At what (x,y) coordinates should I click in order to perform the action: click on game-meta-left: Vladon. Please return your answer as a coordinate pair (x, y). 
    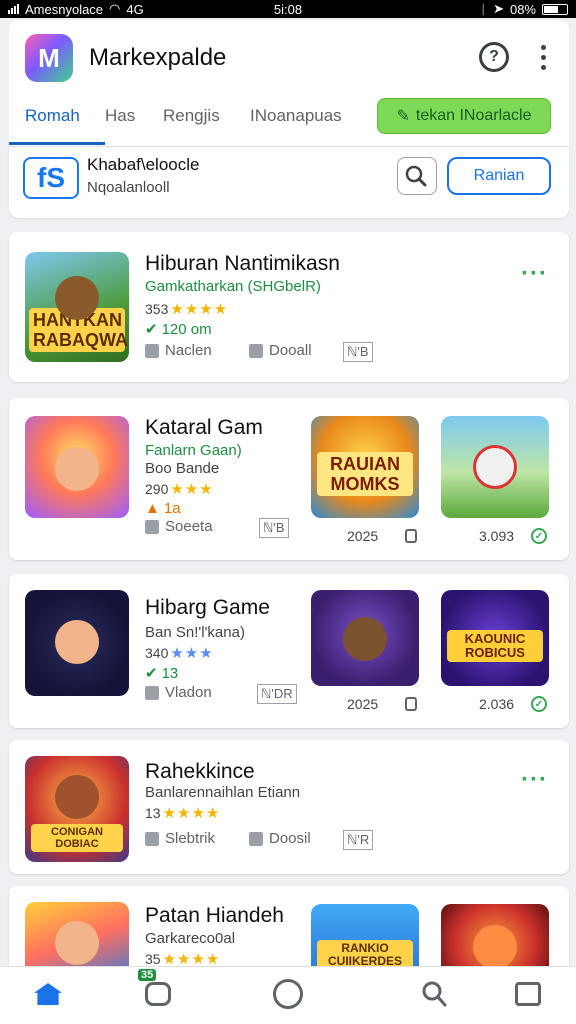
    Looking at the image, I should click on (178, 692).